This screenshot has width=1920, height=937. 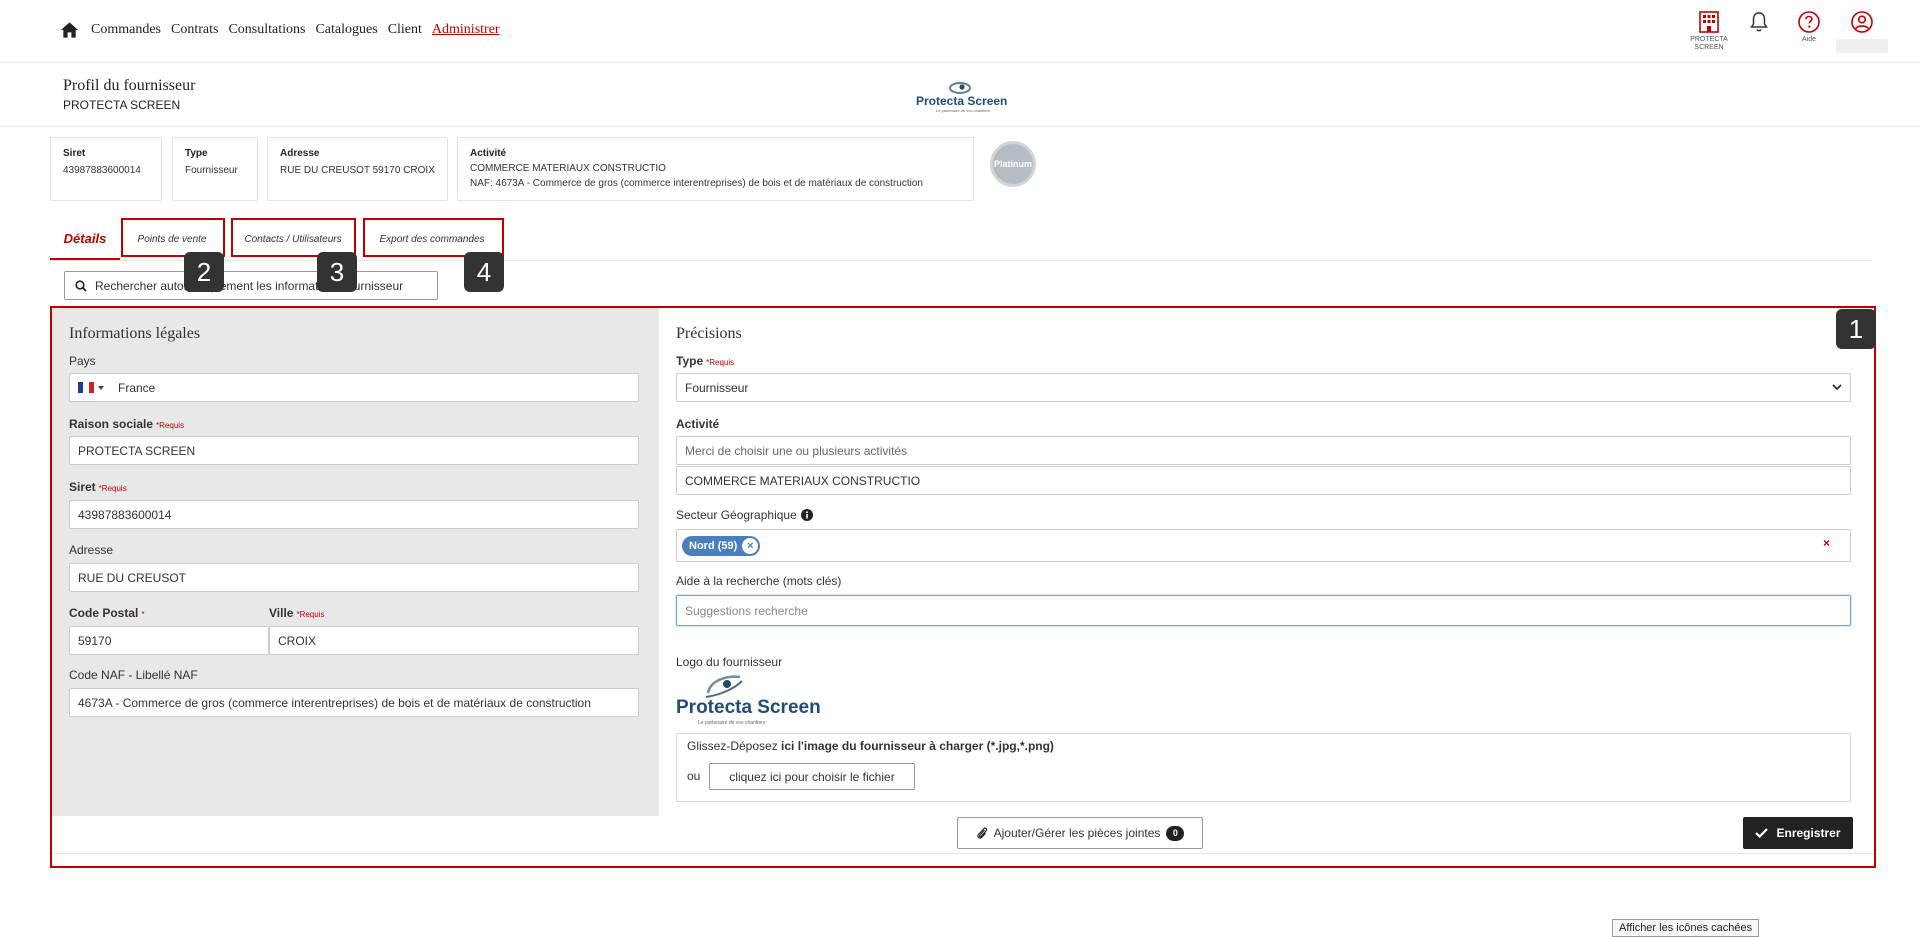 I want to click on caret-down-icon, so click(x=101, y=387).